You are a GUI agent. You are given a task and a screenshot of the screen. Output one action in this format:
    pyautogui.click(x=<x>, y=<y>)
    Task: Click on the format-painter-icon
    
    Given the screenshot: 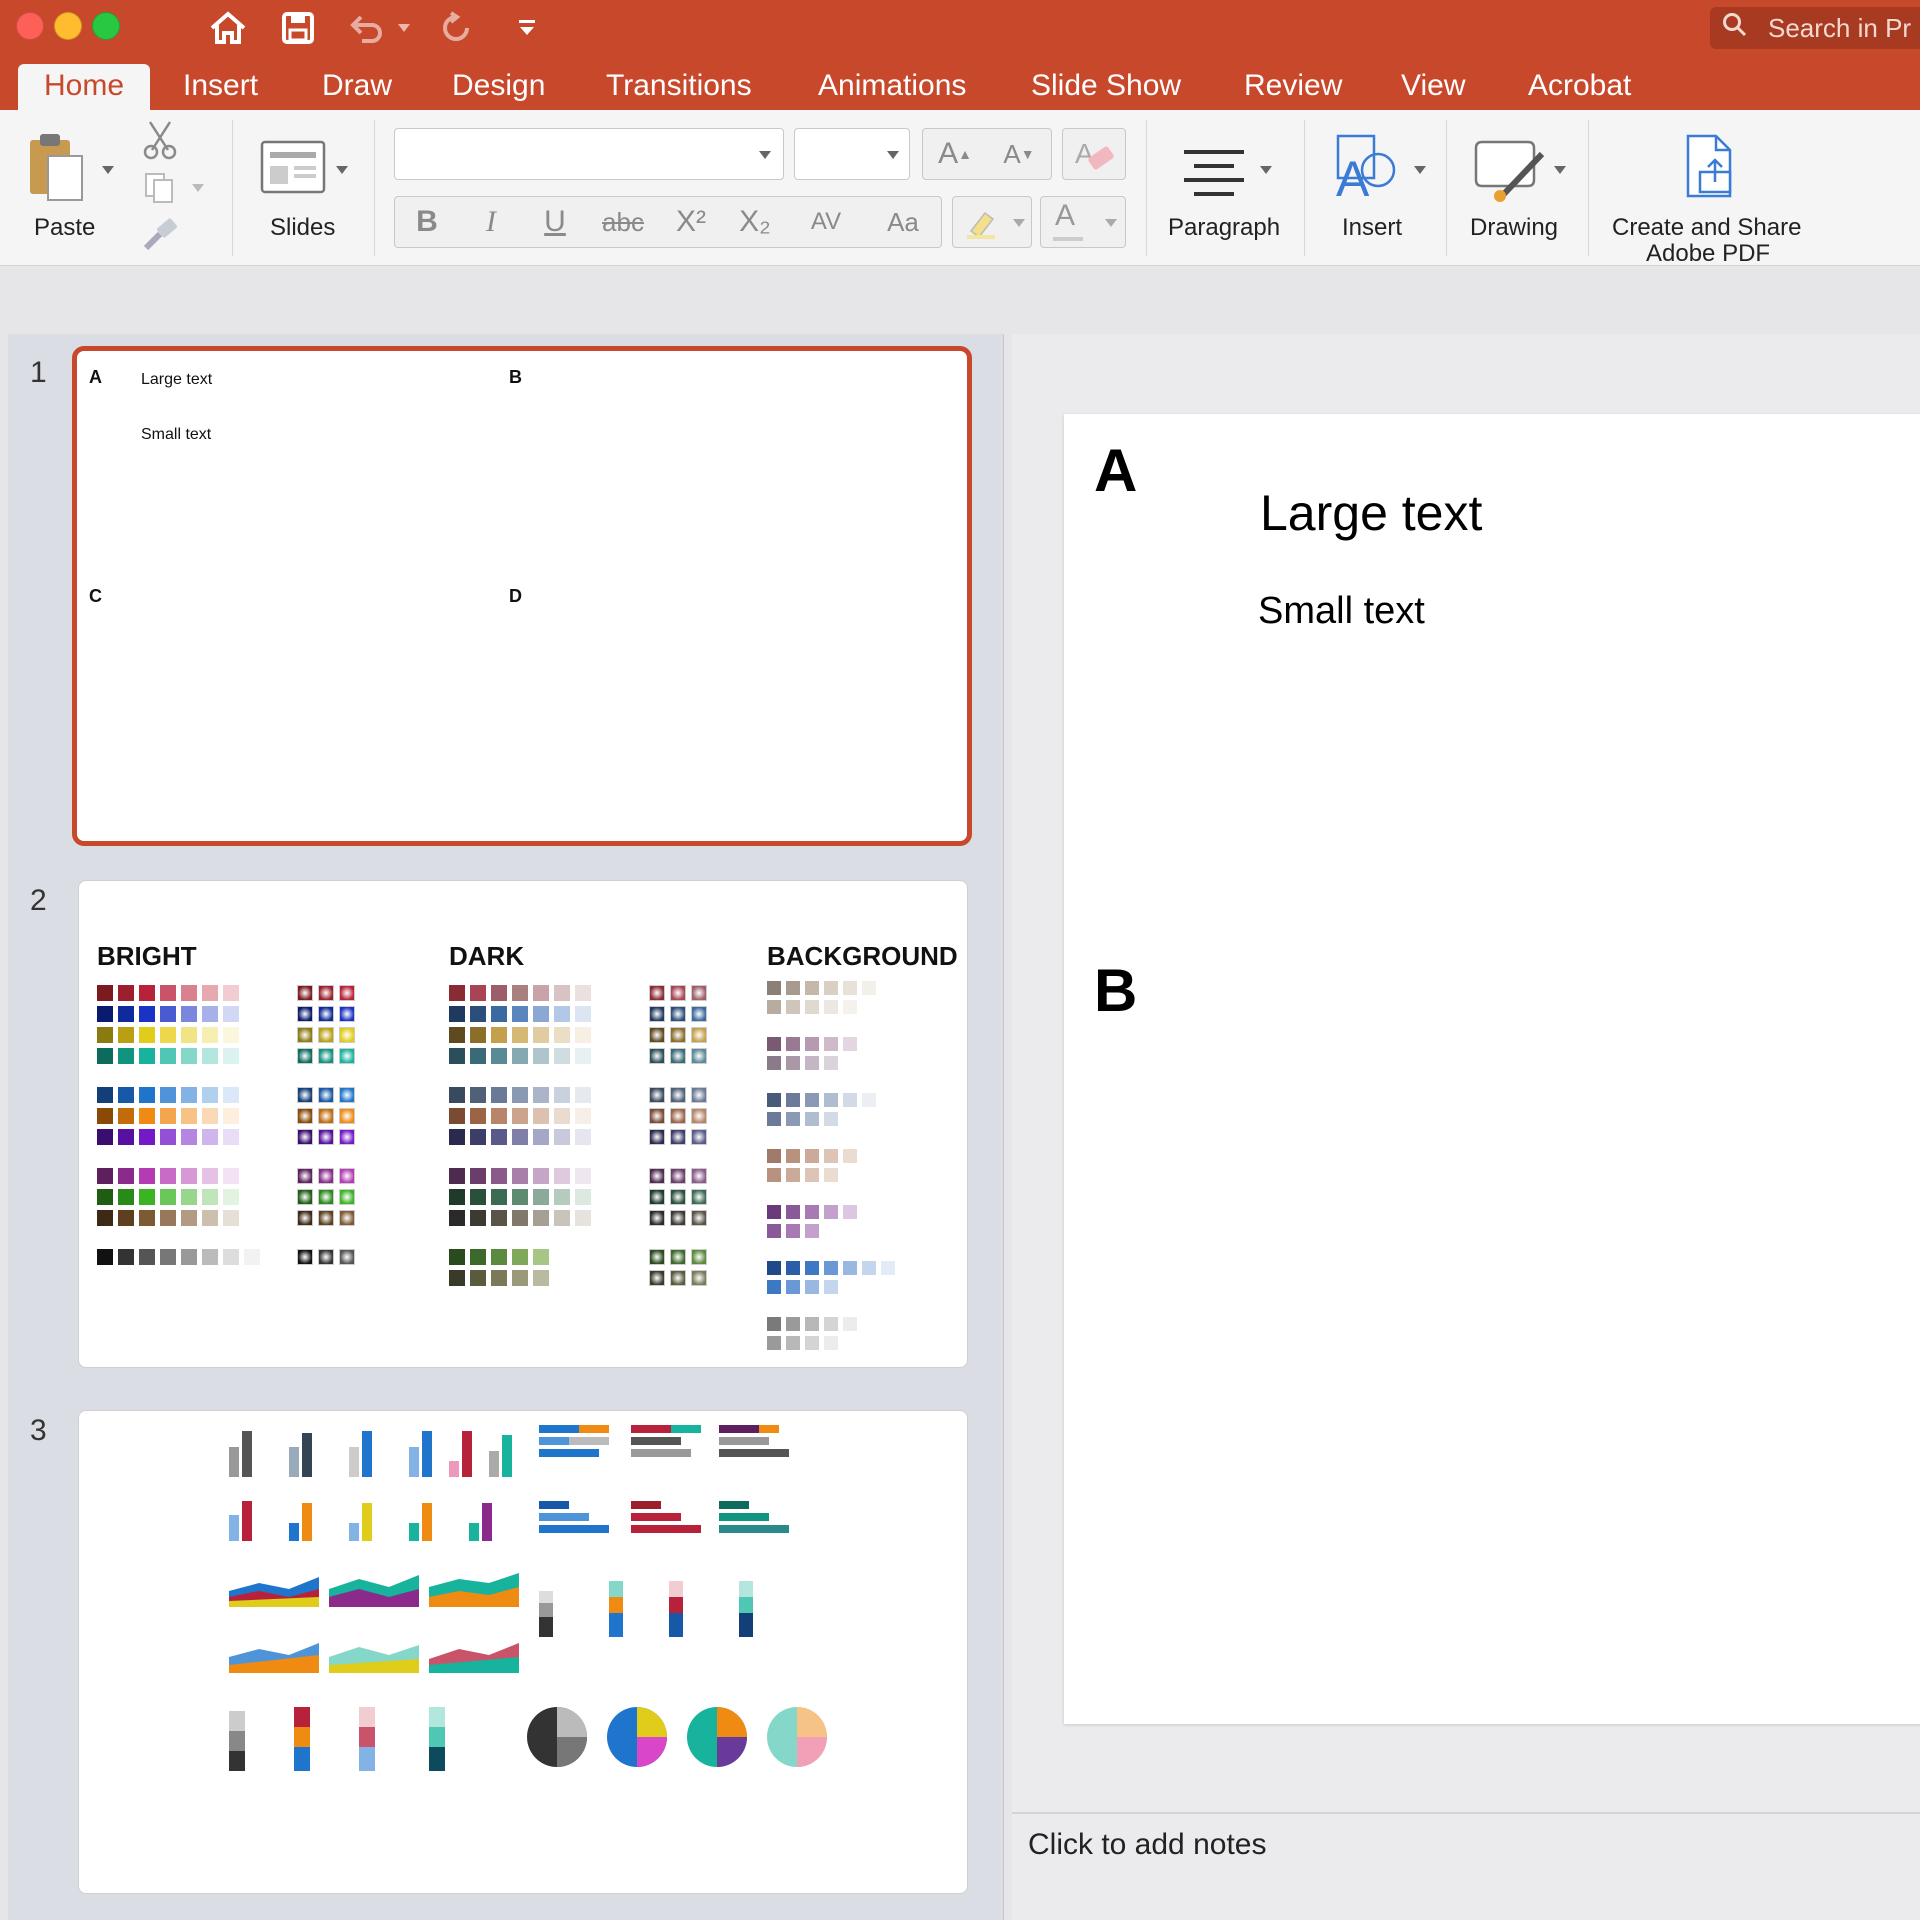 What is the action you would take?
    pyautogui.click(x=160, y=238)
    